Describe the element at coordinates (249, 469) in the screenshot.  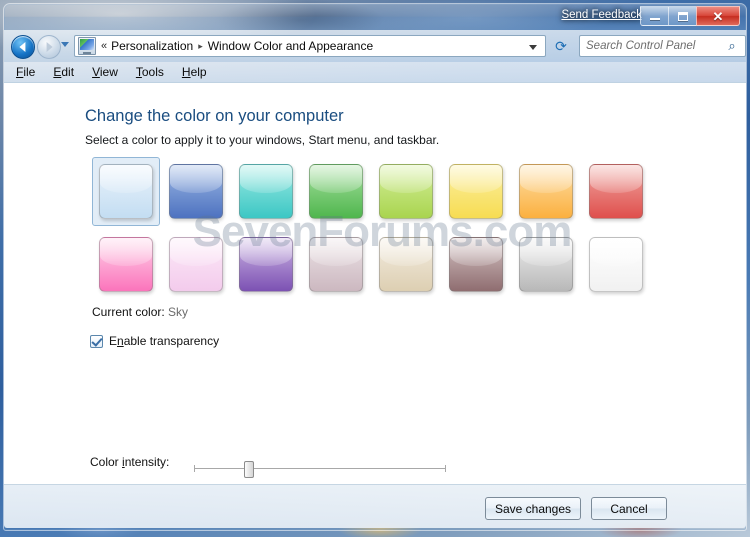
I see `slider-thumb` at that location.